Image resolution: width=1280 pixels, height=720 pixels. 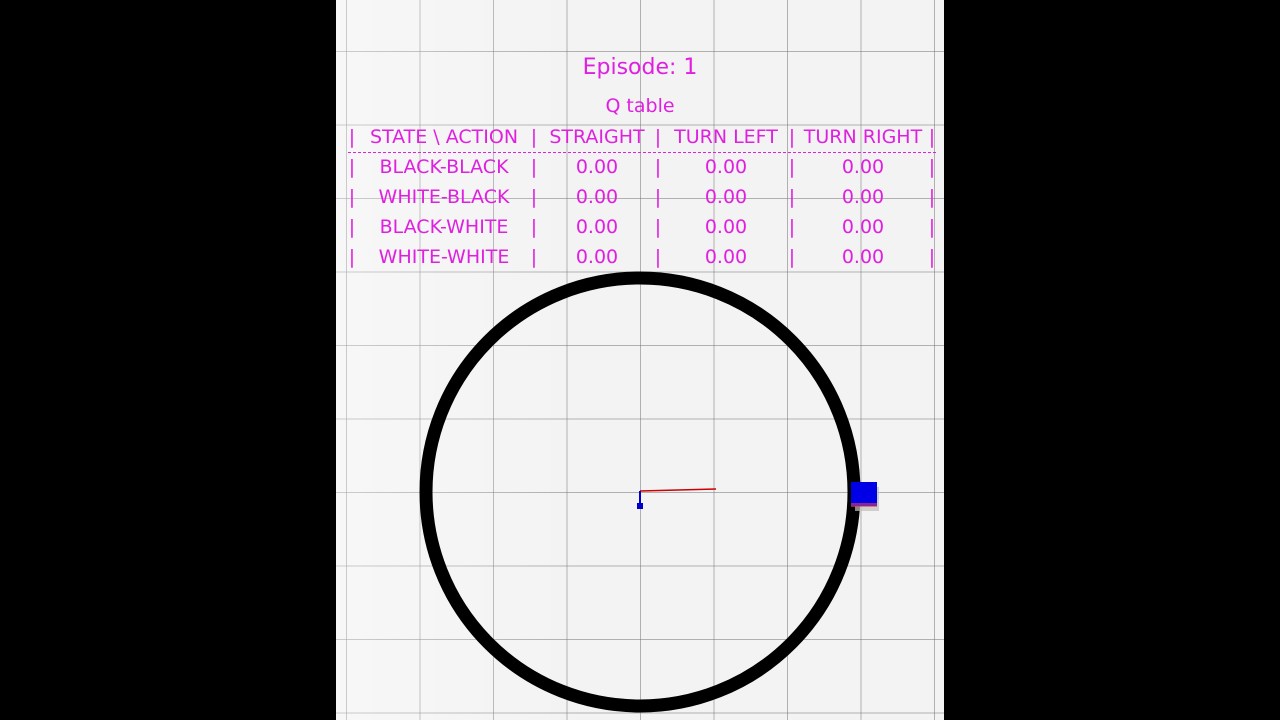 I want to click on qtable-row: | BLACK-WHITE | 0.00 | 0.00 | 0.00 |, so click(x=642, y=227).